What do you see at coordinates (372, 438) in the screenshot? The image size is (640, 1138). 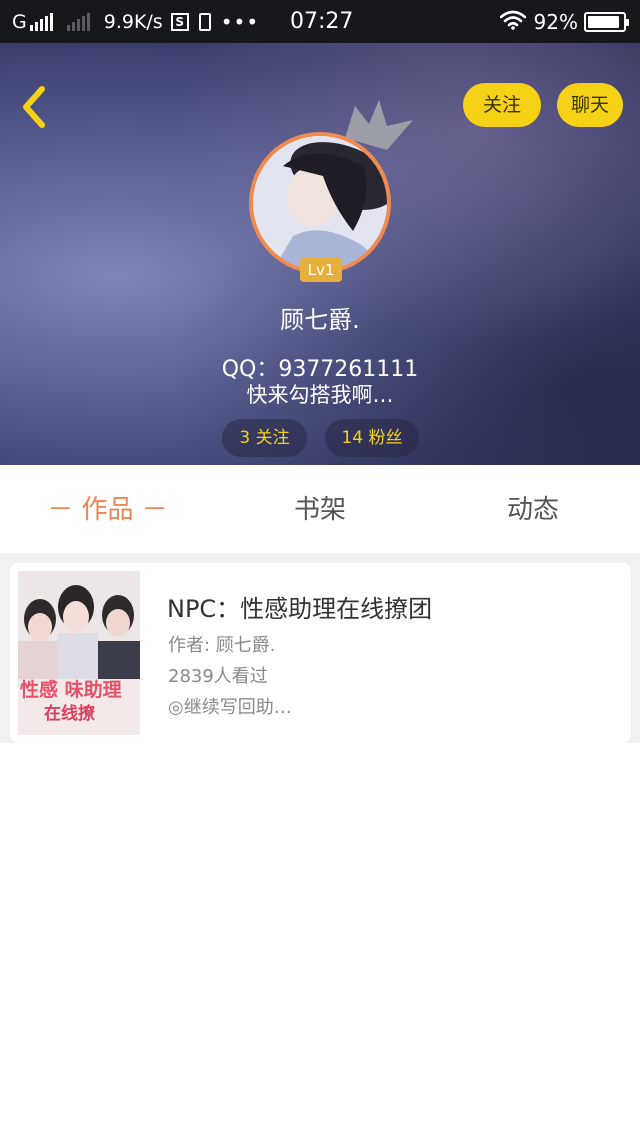 I see `fans-count: 14 粉丝` at bounding box center [372, 438].